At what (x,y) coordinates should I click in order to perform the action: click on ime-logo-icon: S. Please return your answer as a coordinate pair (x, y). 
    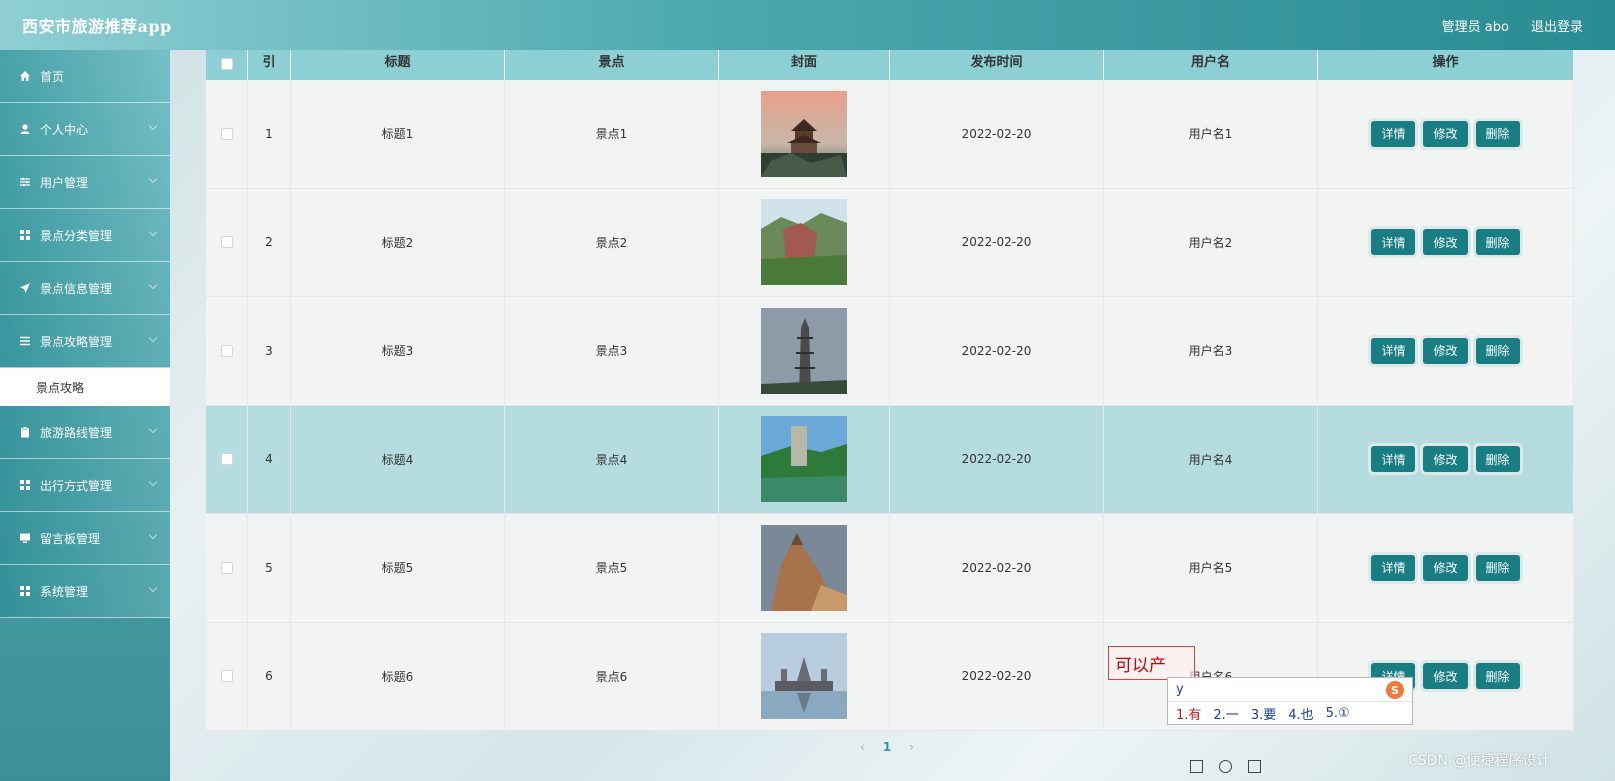
    Looking at the image, I should click on (1395, 690).